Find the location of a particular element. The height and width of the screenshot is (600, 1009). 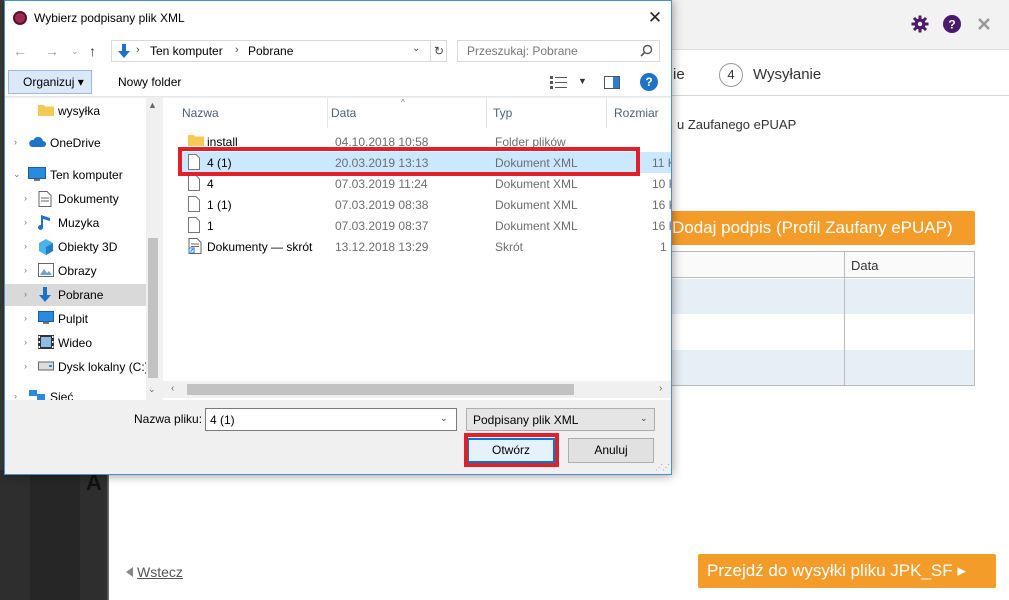

column-header-date: Data is located at coordinates (343, 113).